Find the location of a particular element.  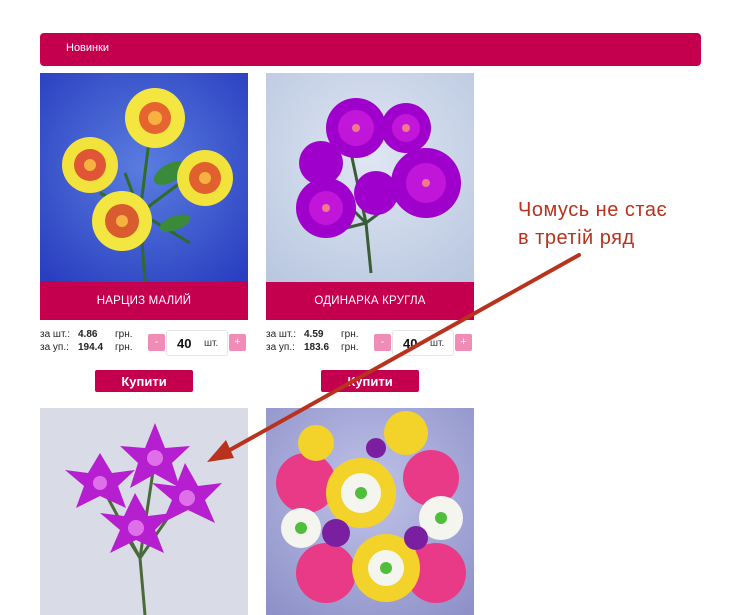

annotation-line-1: Чомусь не стає is located at coordinates (593, 210).